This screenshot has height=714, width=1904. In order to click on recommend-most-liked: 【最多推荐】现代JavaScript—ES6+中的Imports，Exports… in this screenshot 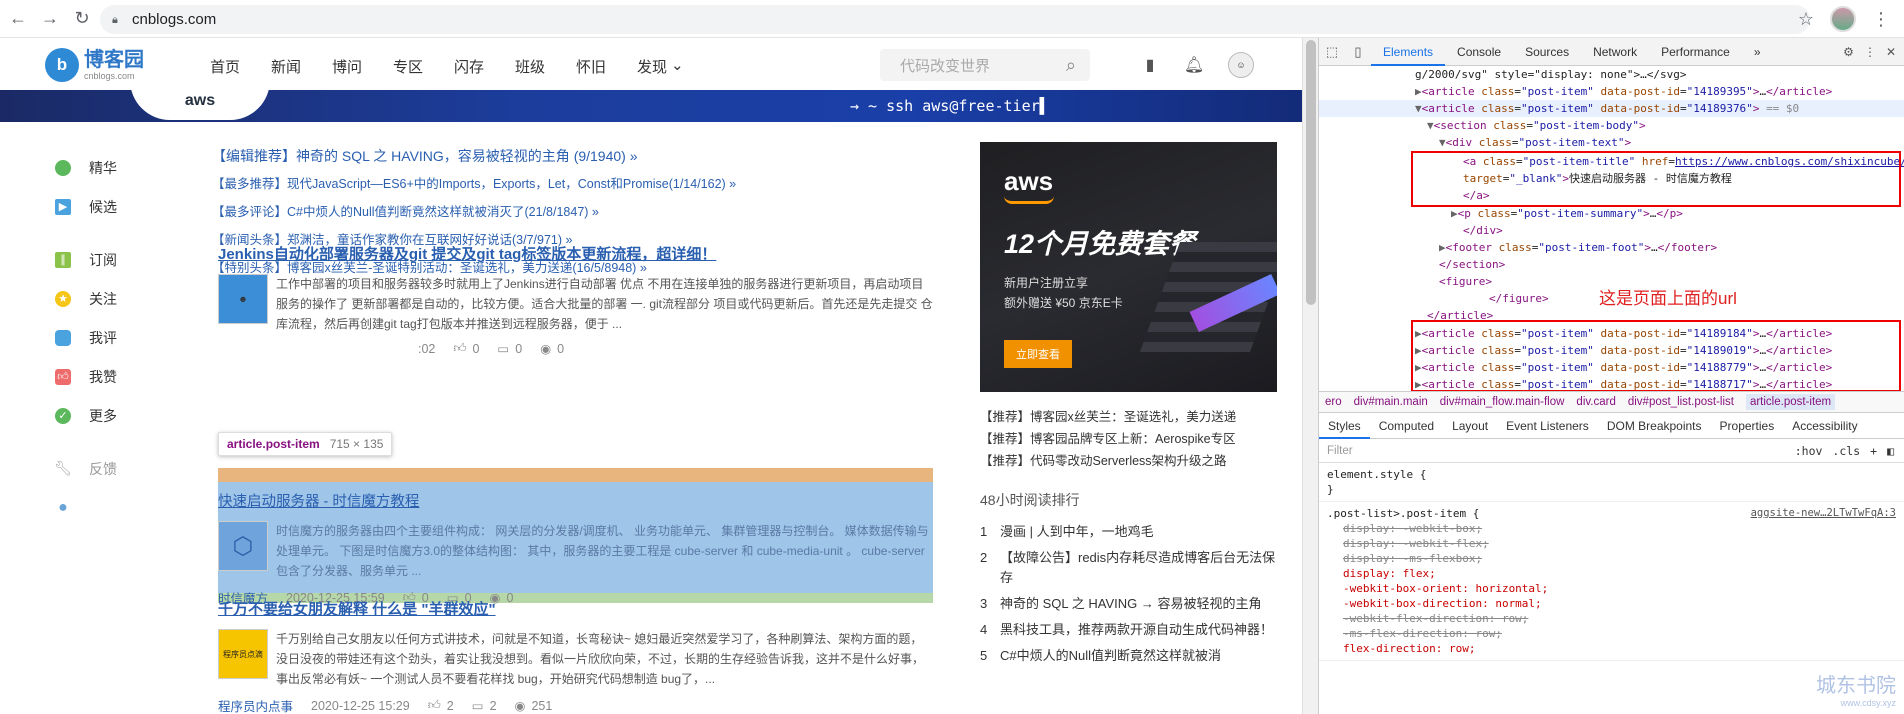, I will do `click(573, 184)`.